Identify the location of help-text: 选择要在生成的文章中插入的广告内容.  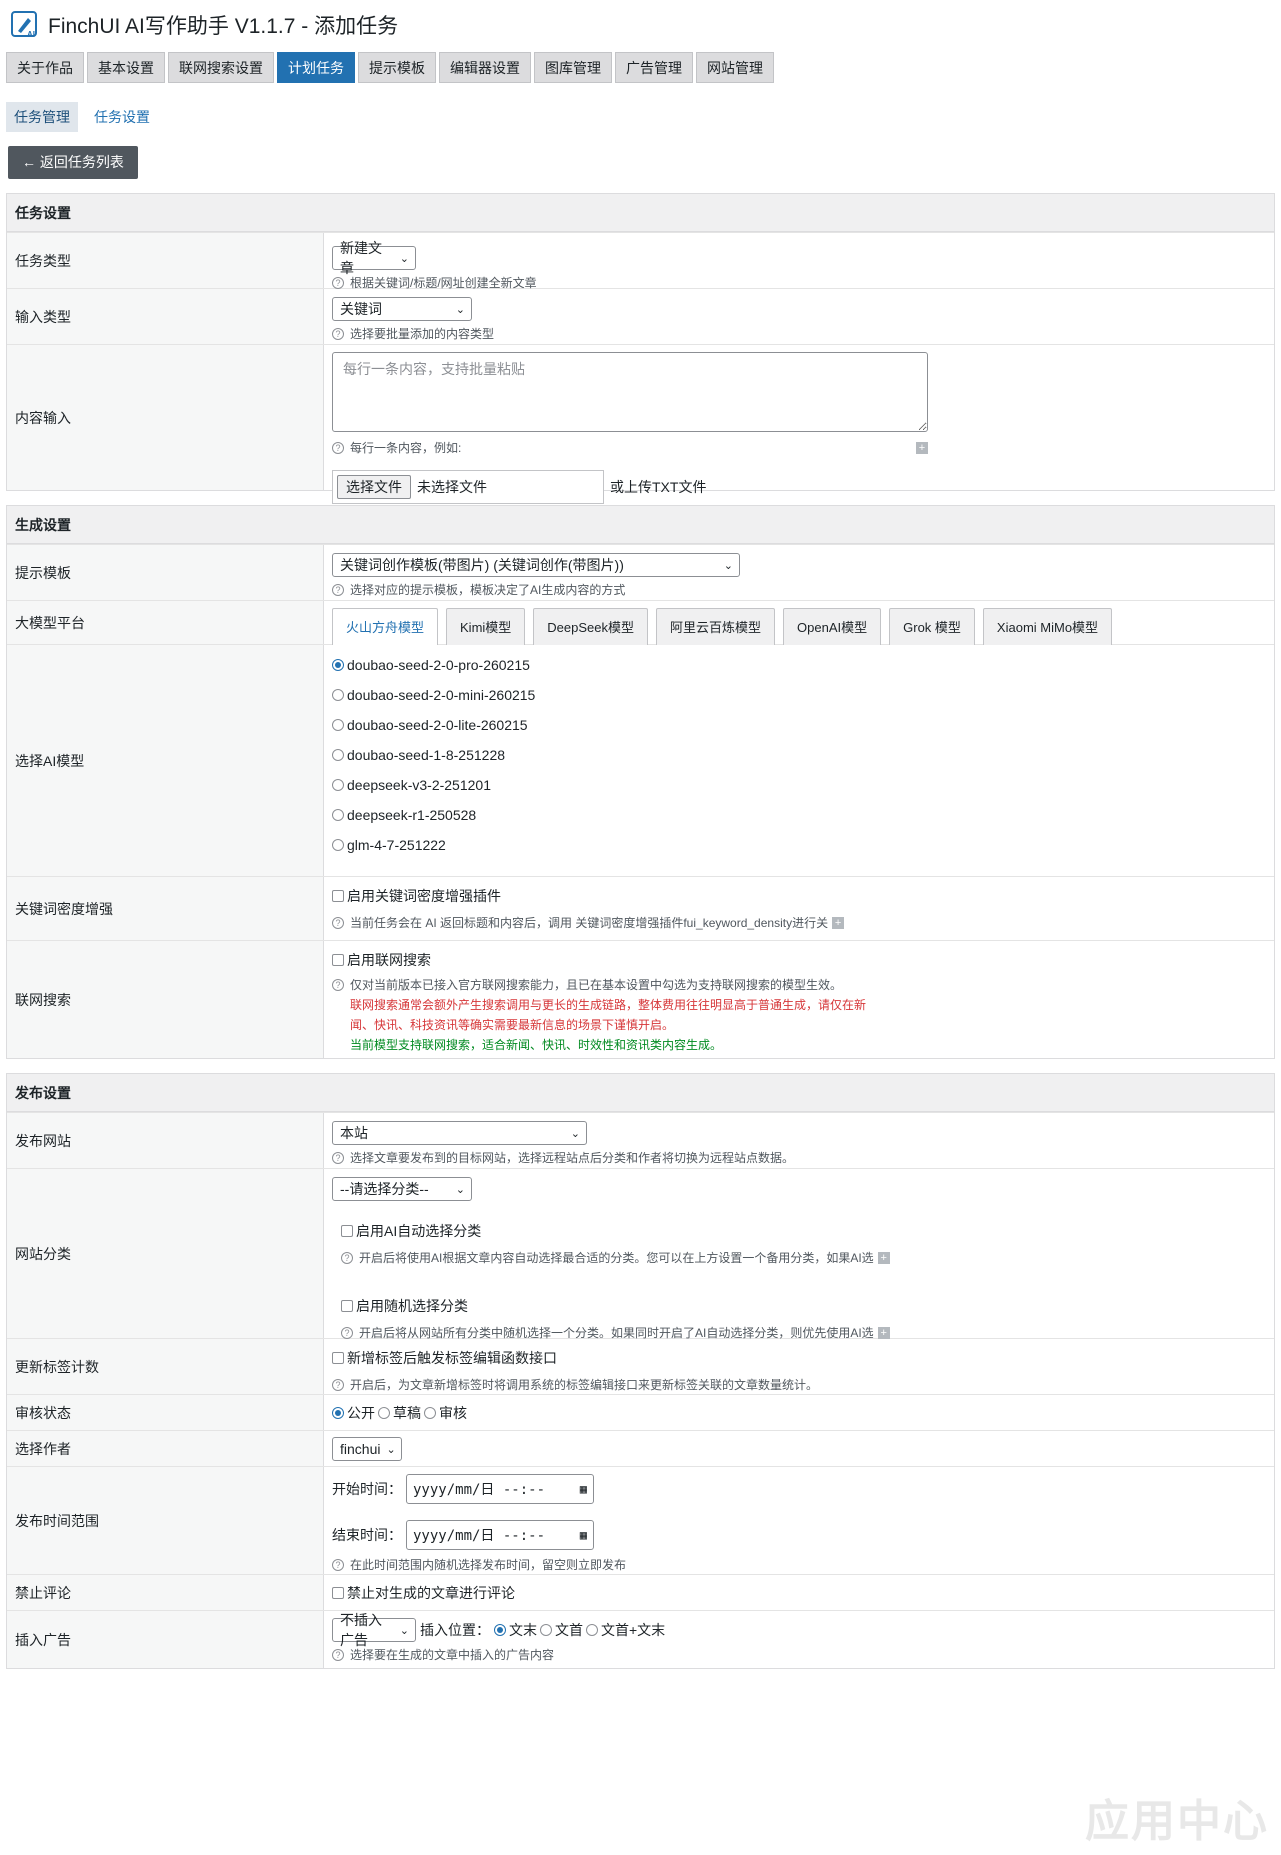
(452, 1655).